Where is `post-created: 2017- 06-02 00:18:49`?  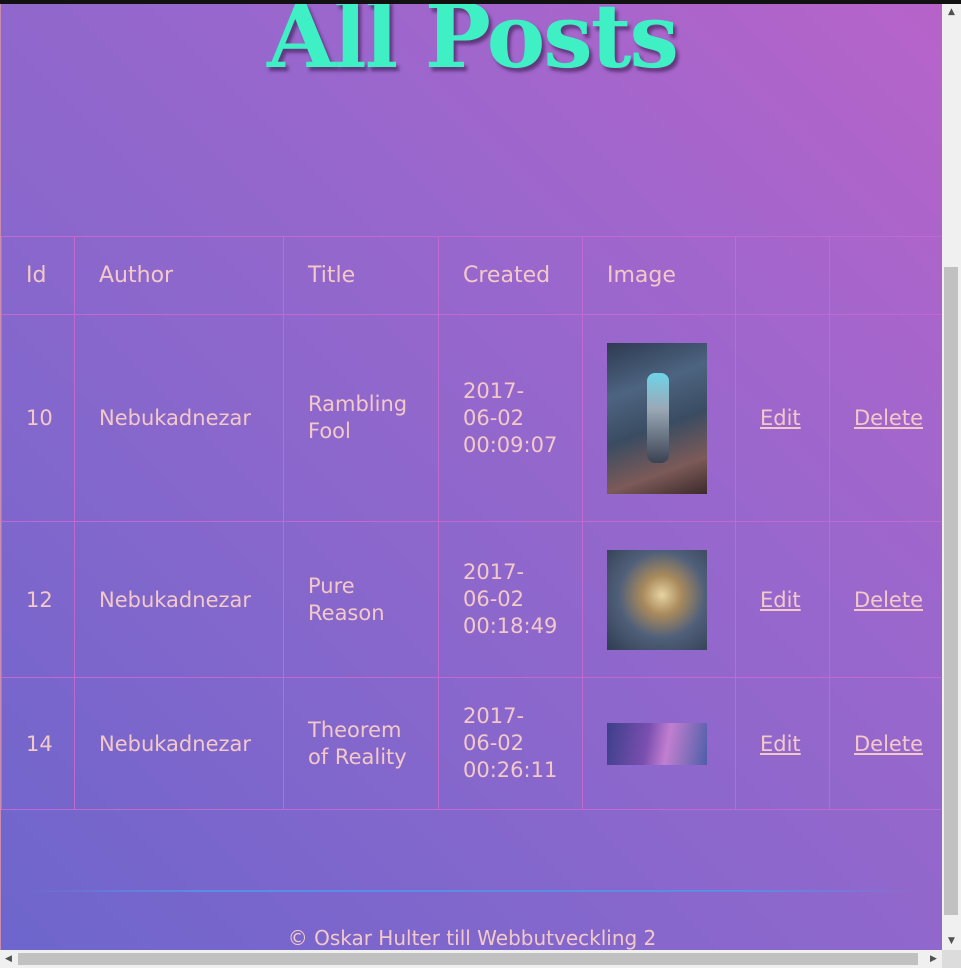
post-created: 2017- 06-02 00:18:49 is located at coordinates (510, 599).